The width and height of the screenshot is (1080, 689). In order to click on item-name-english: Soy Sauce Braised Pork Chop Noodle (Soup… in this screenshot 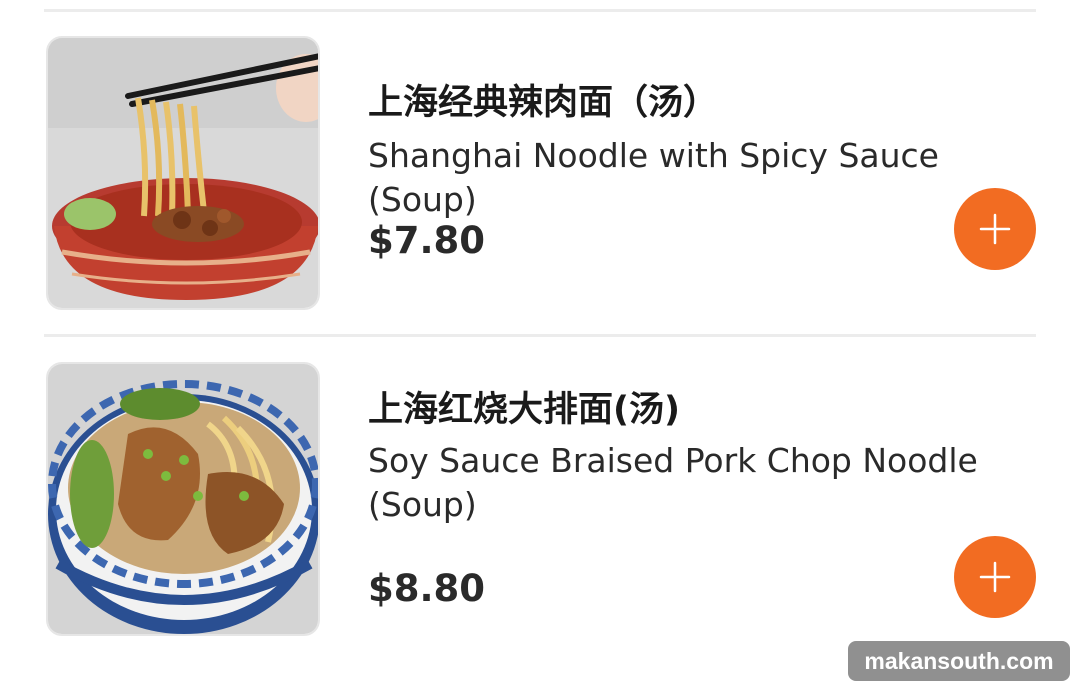, I will do `click(673, 482)`.